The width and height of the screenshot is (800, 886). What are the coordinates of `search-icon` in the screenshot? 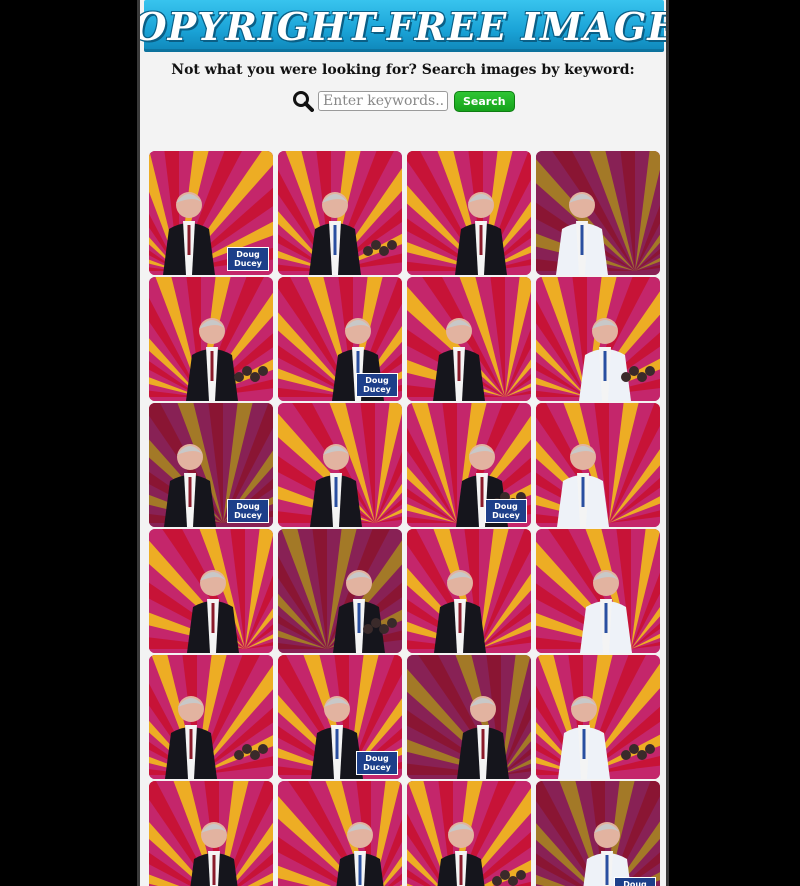 It's located at (303, 101).